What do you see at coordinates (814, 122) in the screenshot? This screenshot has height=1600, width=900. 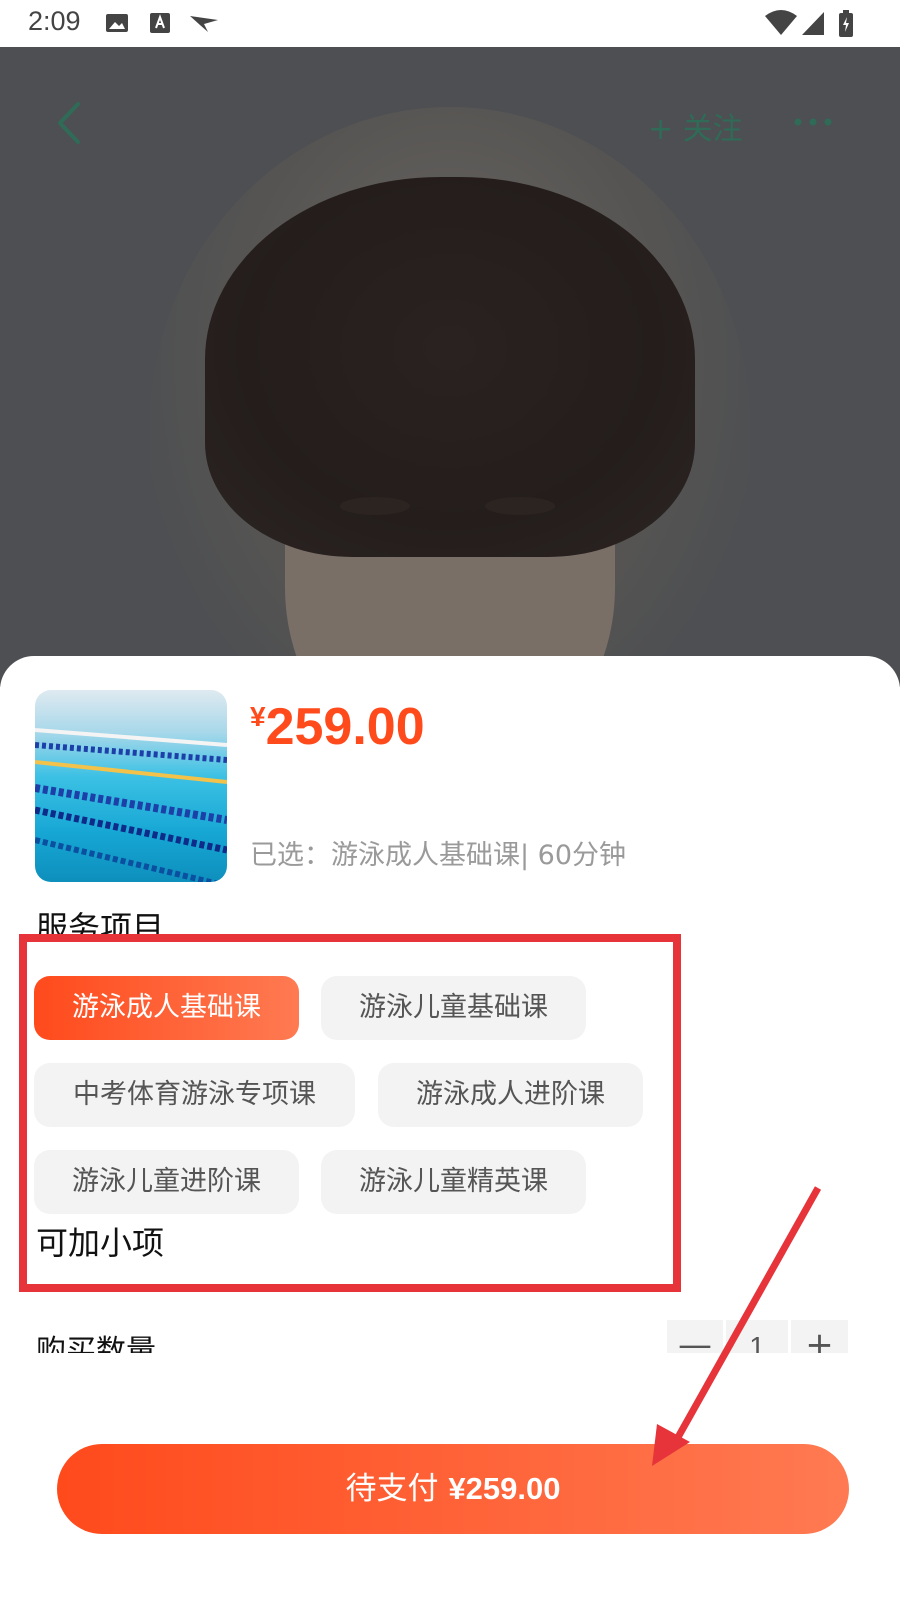 I see `more-icon` at bounding box center [814, 122].